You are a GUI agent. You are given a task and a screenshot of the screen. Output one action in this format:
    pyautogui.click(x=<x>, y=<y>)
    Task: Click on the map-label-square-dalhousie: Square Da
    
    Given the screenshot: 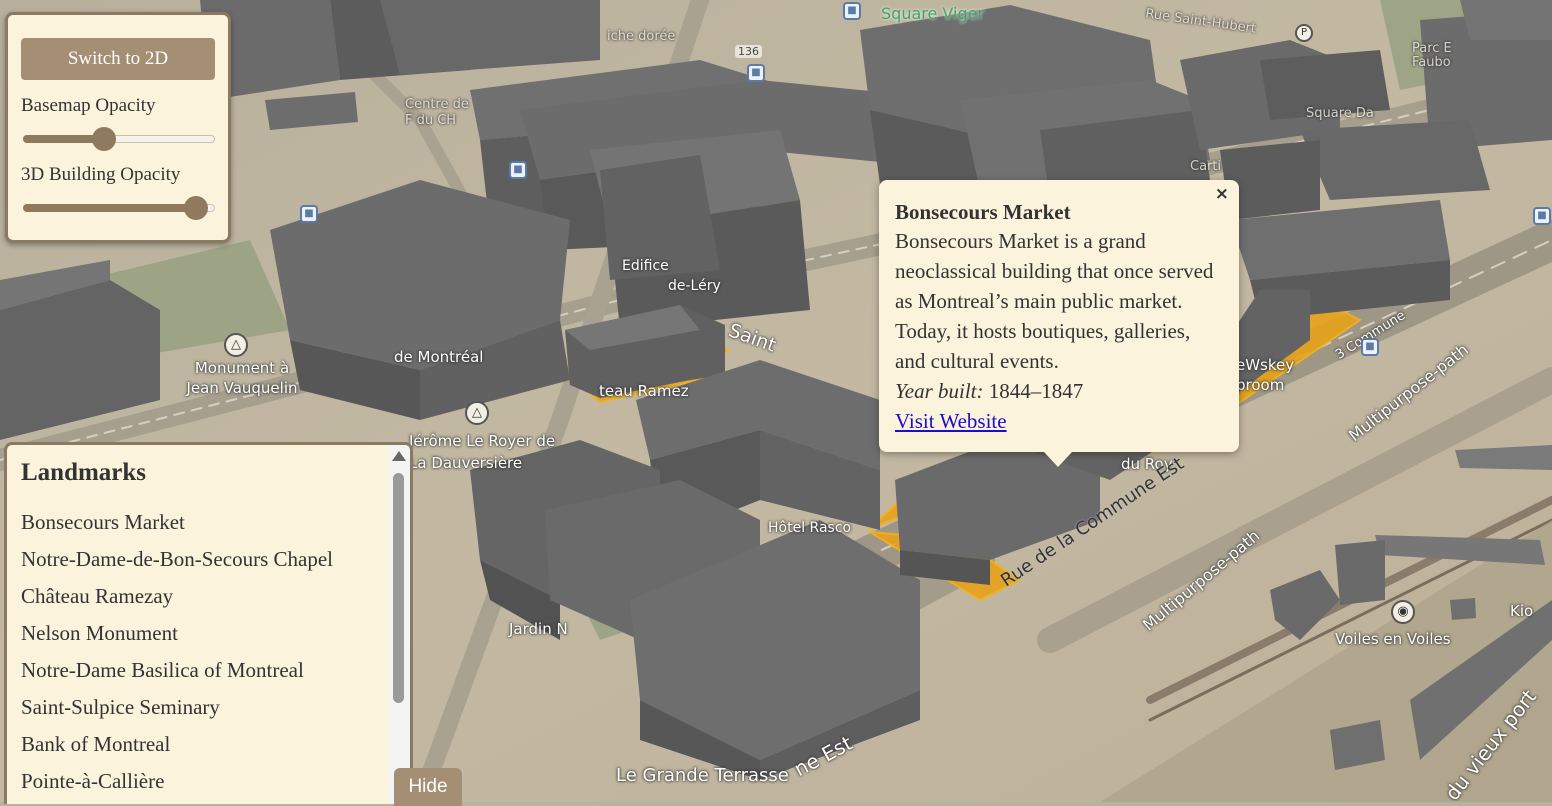 What is the action you would take?
    pyautogui.click(x=1340, y=113)
    